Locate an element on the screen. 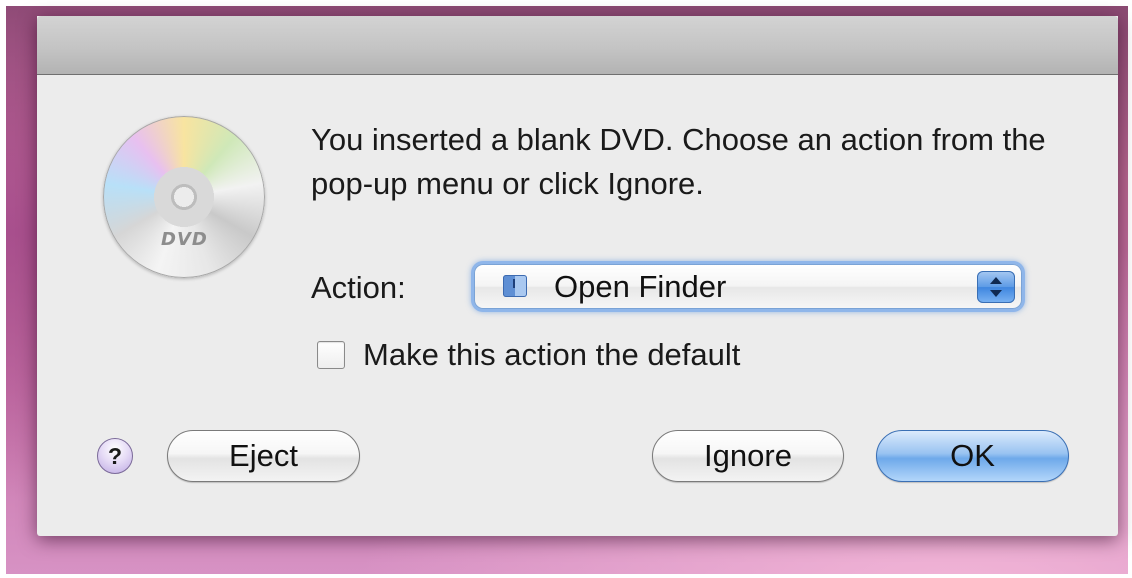 The height and width of the screenshot is (578, 1132). action-popup-value: Open Finder is located at coordinates (640, 286).